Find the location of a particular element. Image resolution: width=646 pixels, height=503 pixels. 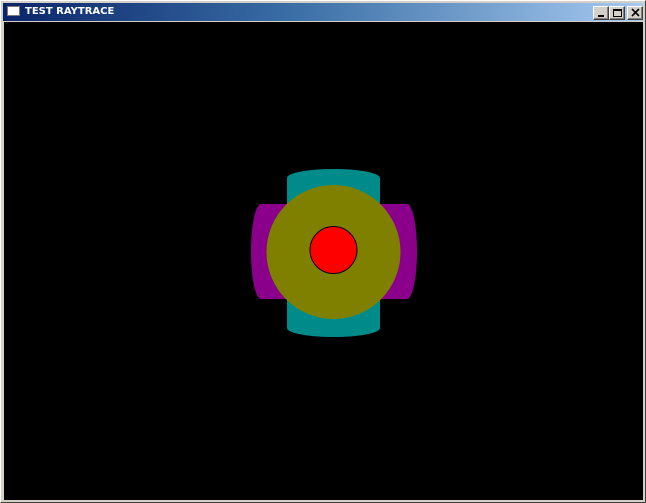

window-icon is located at coordinates (13, 11).